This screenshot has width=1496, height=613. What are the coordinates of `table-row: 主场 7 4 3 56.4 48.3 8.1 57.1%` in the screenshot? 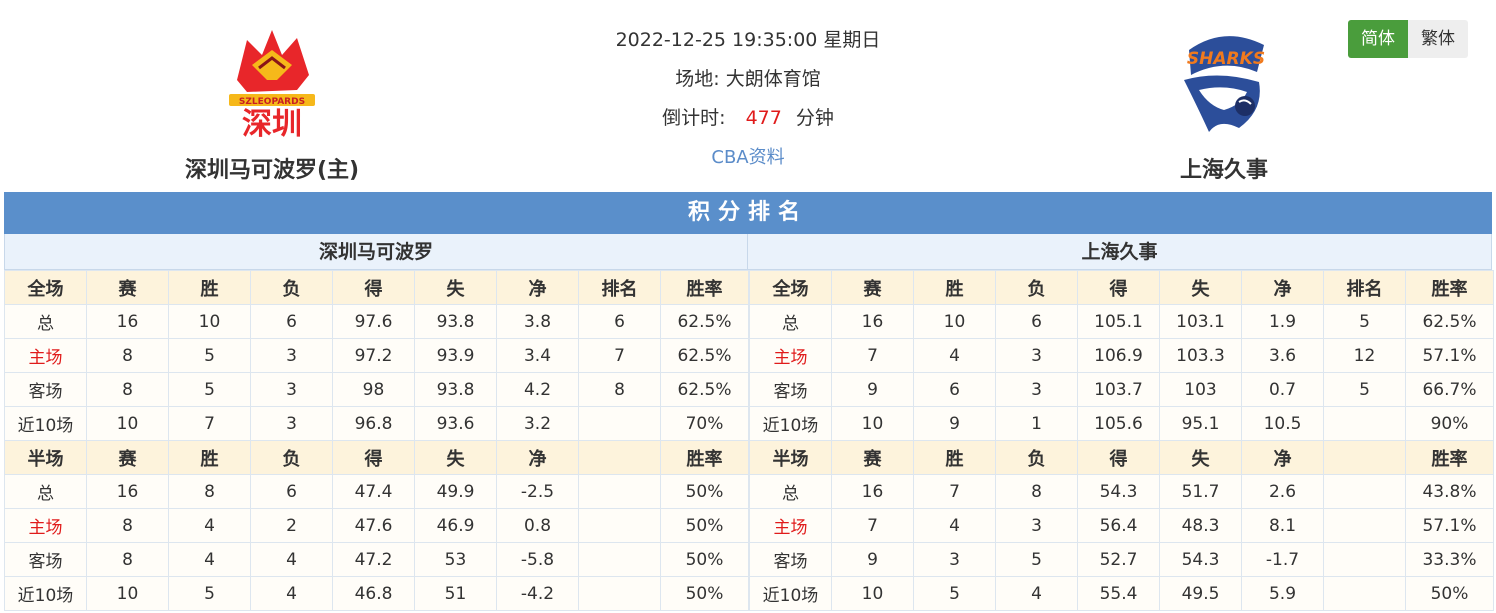 It's located at (1121, 525).